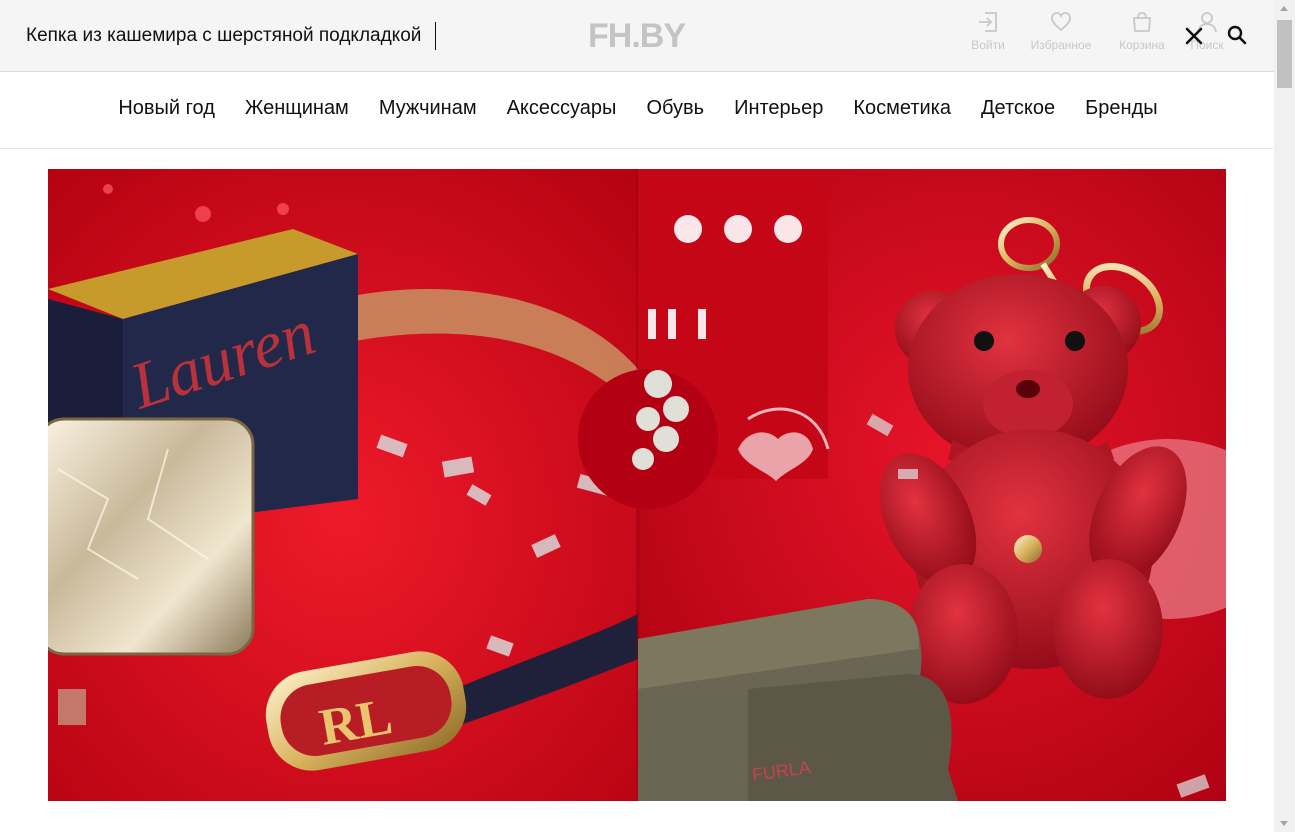 The width and height of the screenshot is (1295, 832). What do you see at coordinates (778, 108) in the screenshot?
I see `nav-item-interior: Интерьер` at bounding box center [778, 108].